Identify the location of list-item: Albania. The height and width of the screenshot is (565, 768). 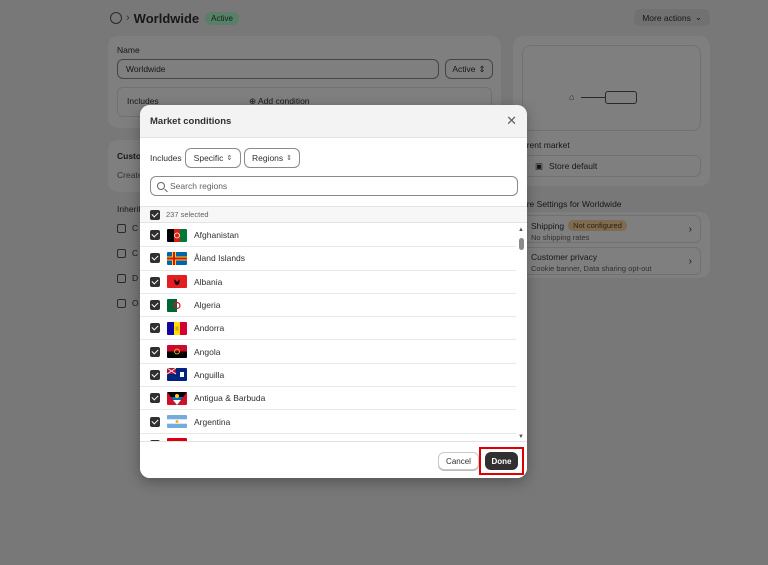
(328, 282).